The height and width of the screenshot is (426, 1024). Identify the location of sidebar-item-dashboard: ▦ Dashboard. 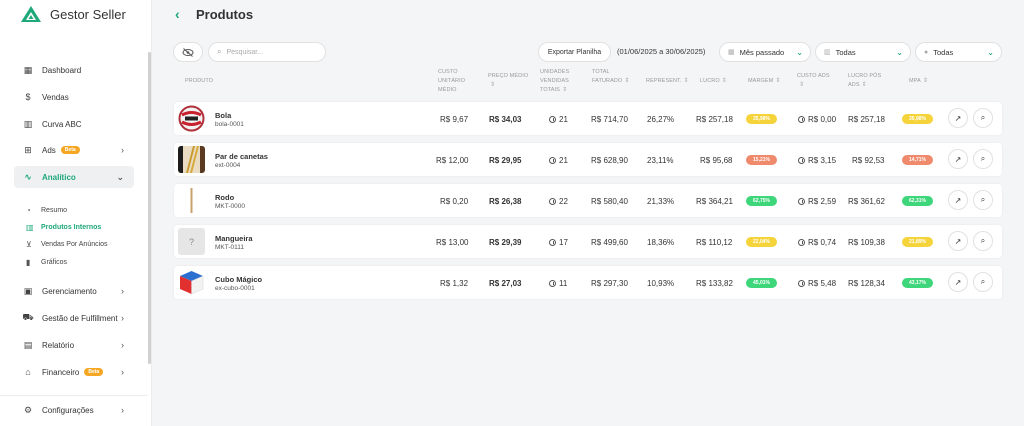
(74, 70).